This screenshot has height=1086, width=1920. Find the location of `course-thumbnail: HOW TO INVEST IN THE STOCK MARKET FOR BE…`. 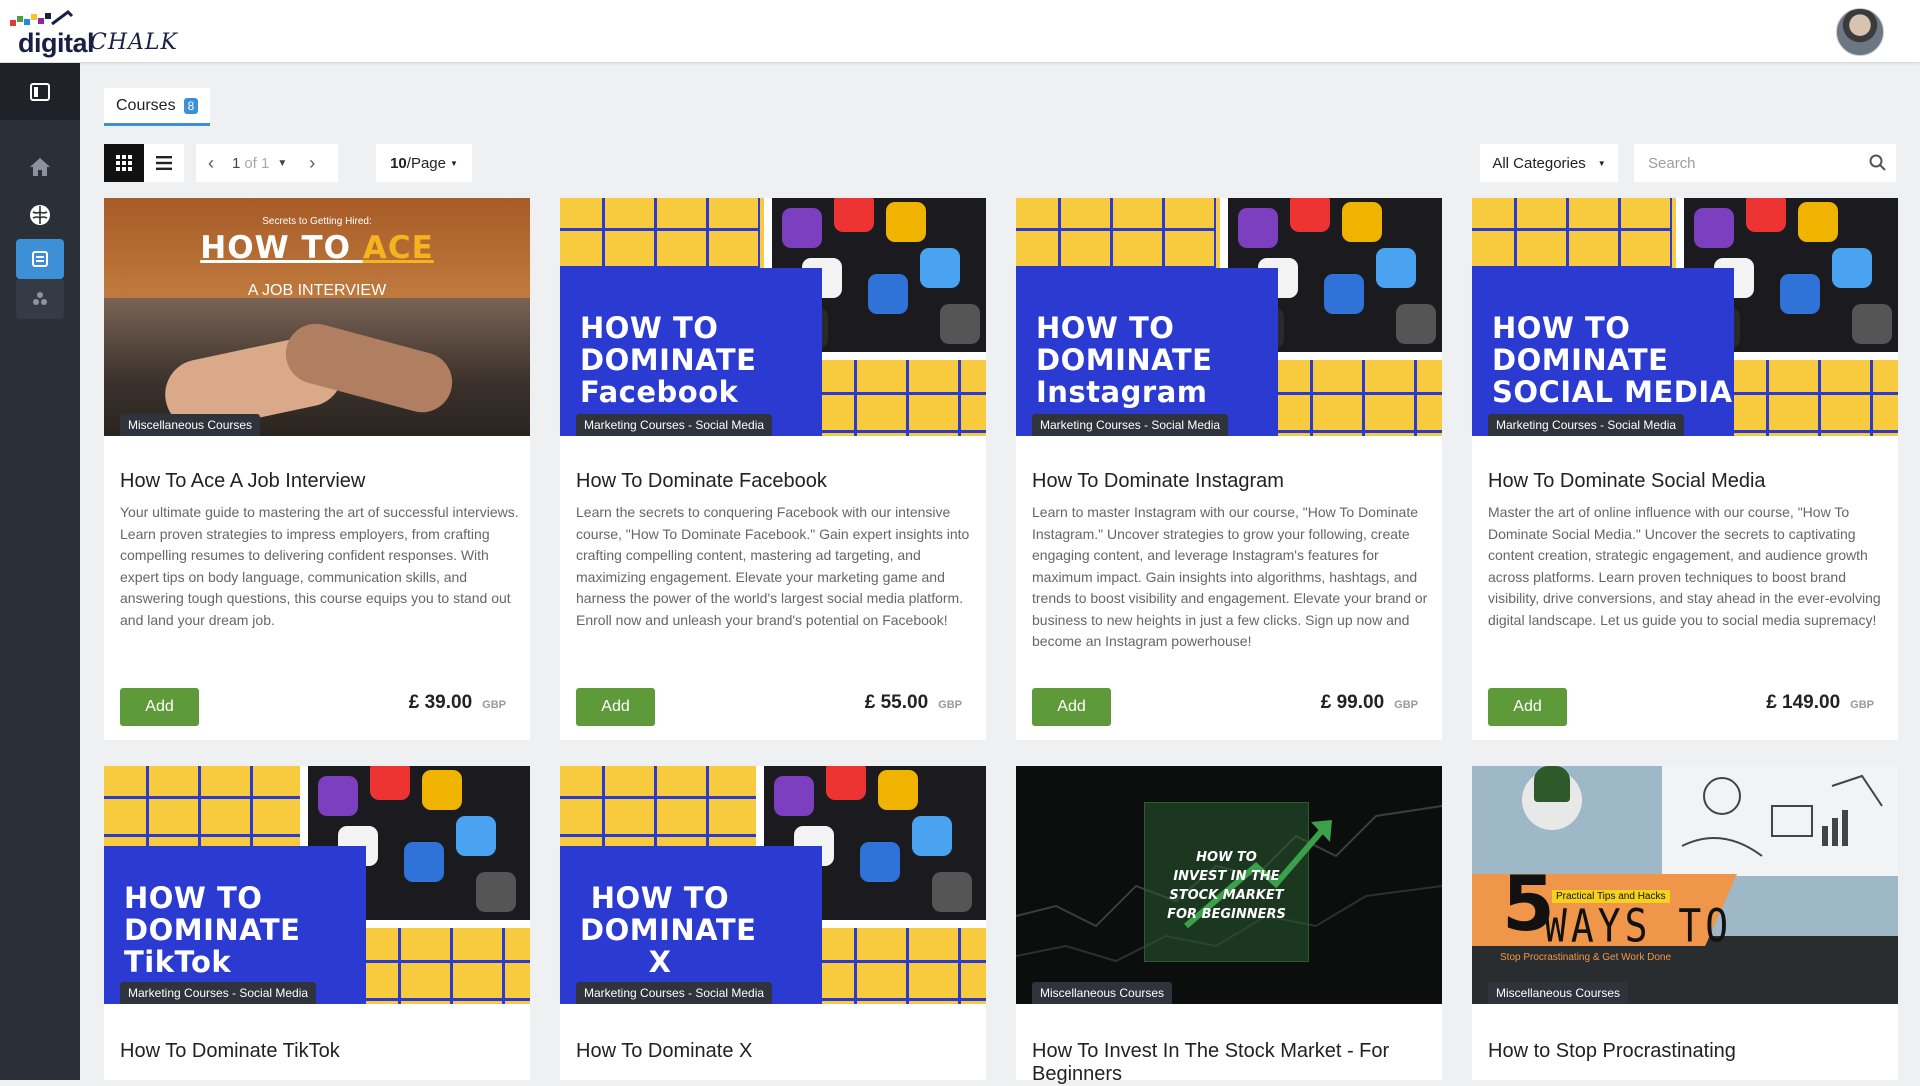

course-thumbnail: HOW TO INVEST IN THE STOCK MARKET FOR BE… is located at coordinates (1229, 885).